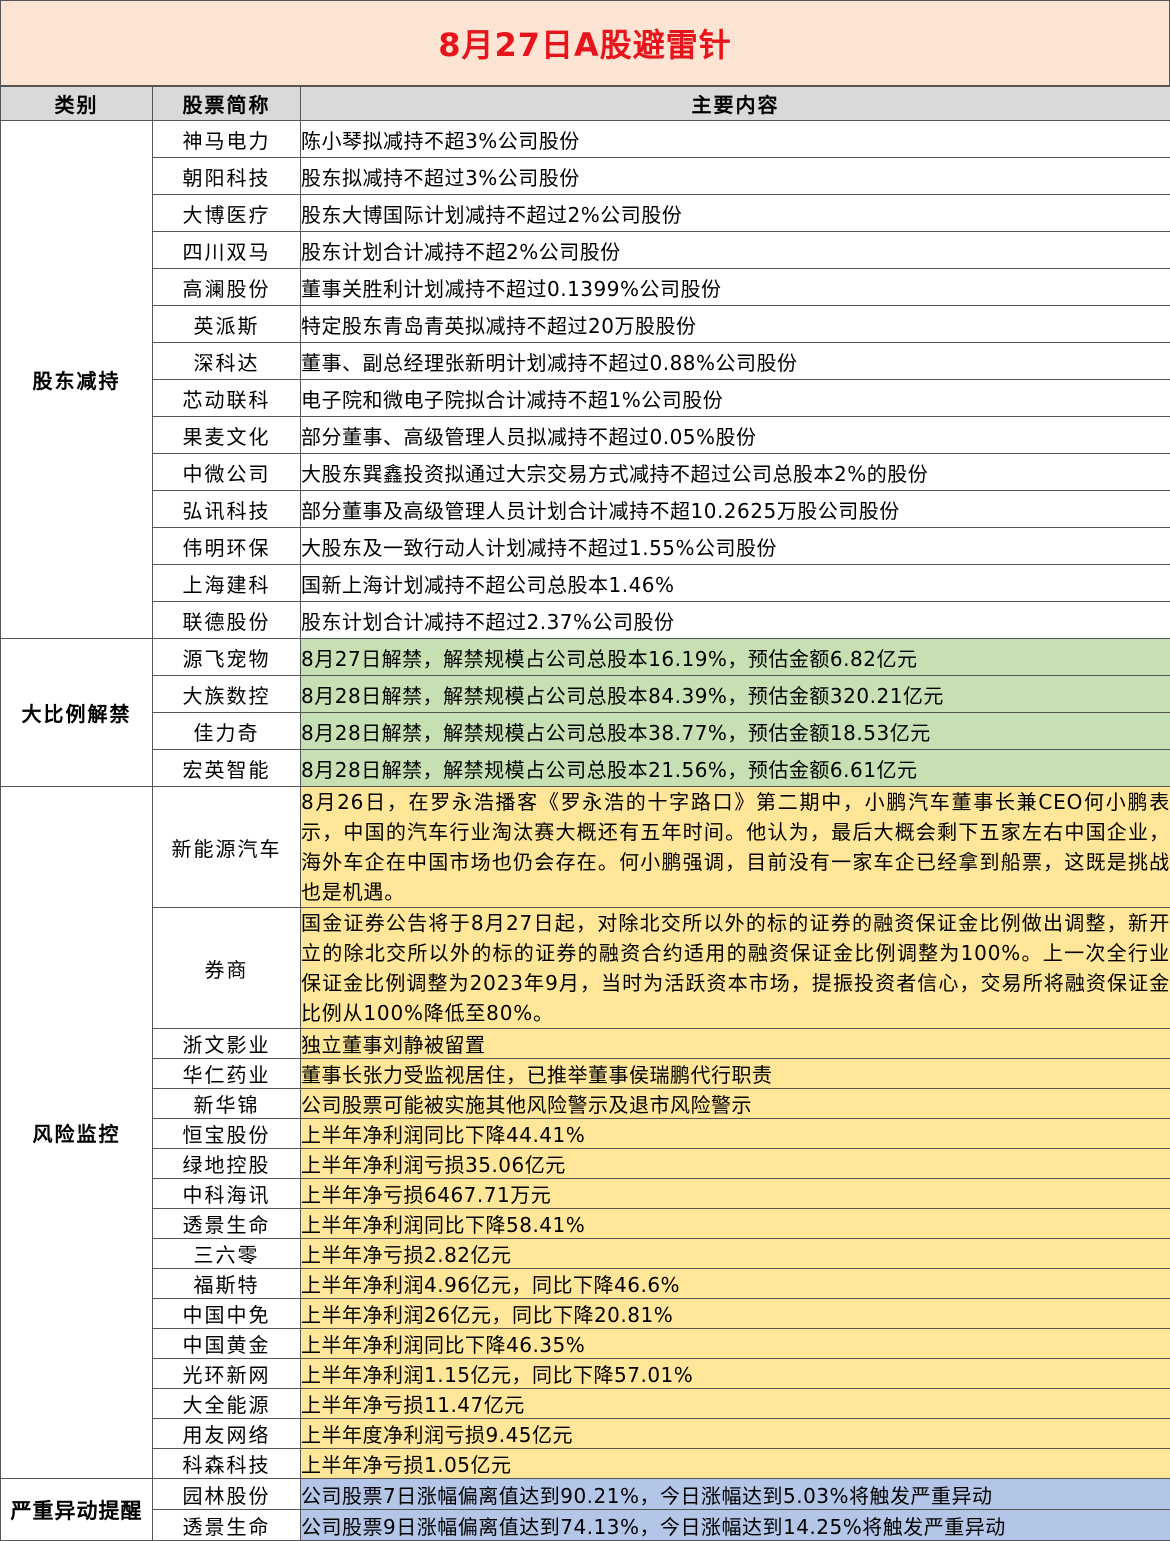 The image size is (1170, 1541). What do you see at coordinates (227, 847) in the screenshot?
I see `stock-name: 新能源汽车` at bounding box center [227, 847].